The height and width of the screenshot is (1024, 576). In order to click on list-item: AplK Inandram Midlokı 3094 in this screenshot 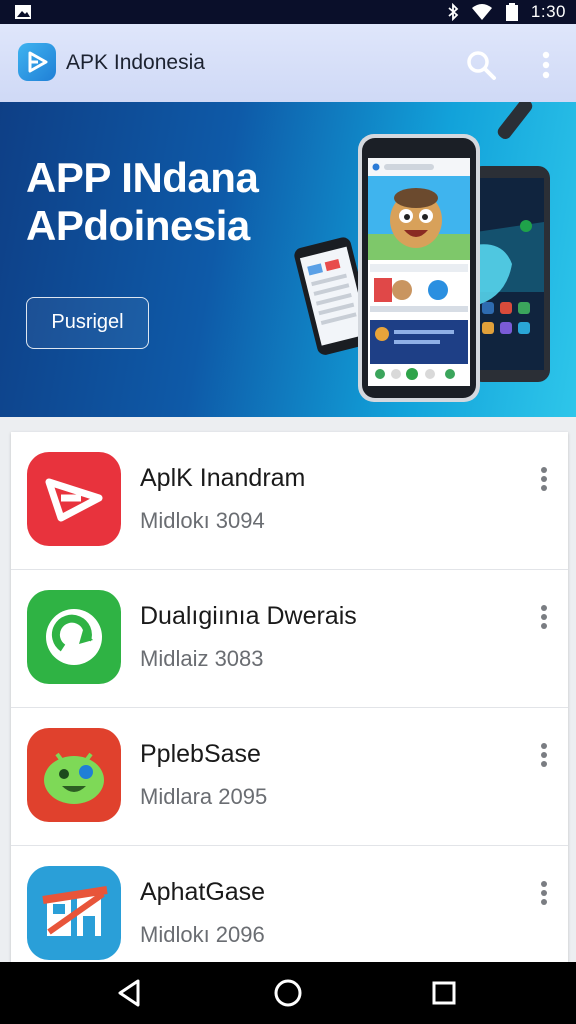, I will do `click(289, 501)`.